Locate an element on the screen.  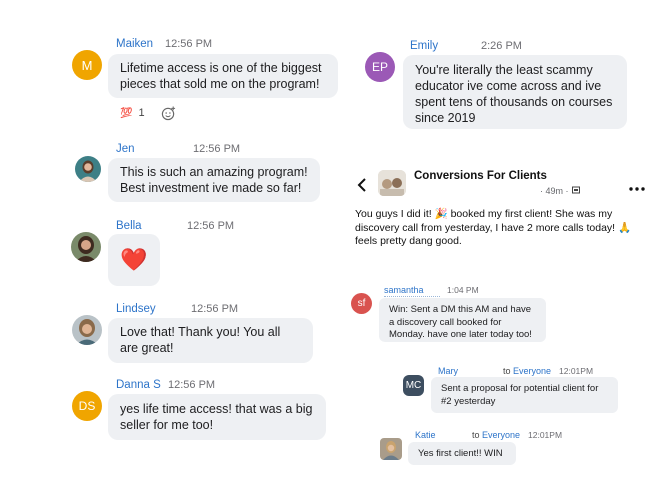
group-privacy-icon is located at coordinates (575, 191).